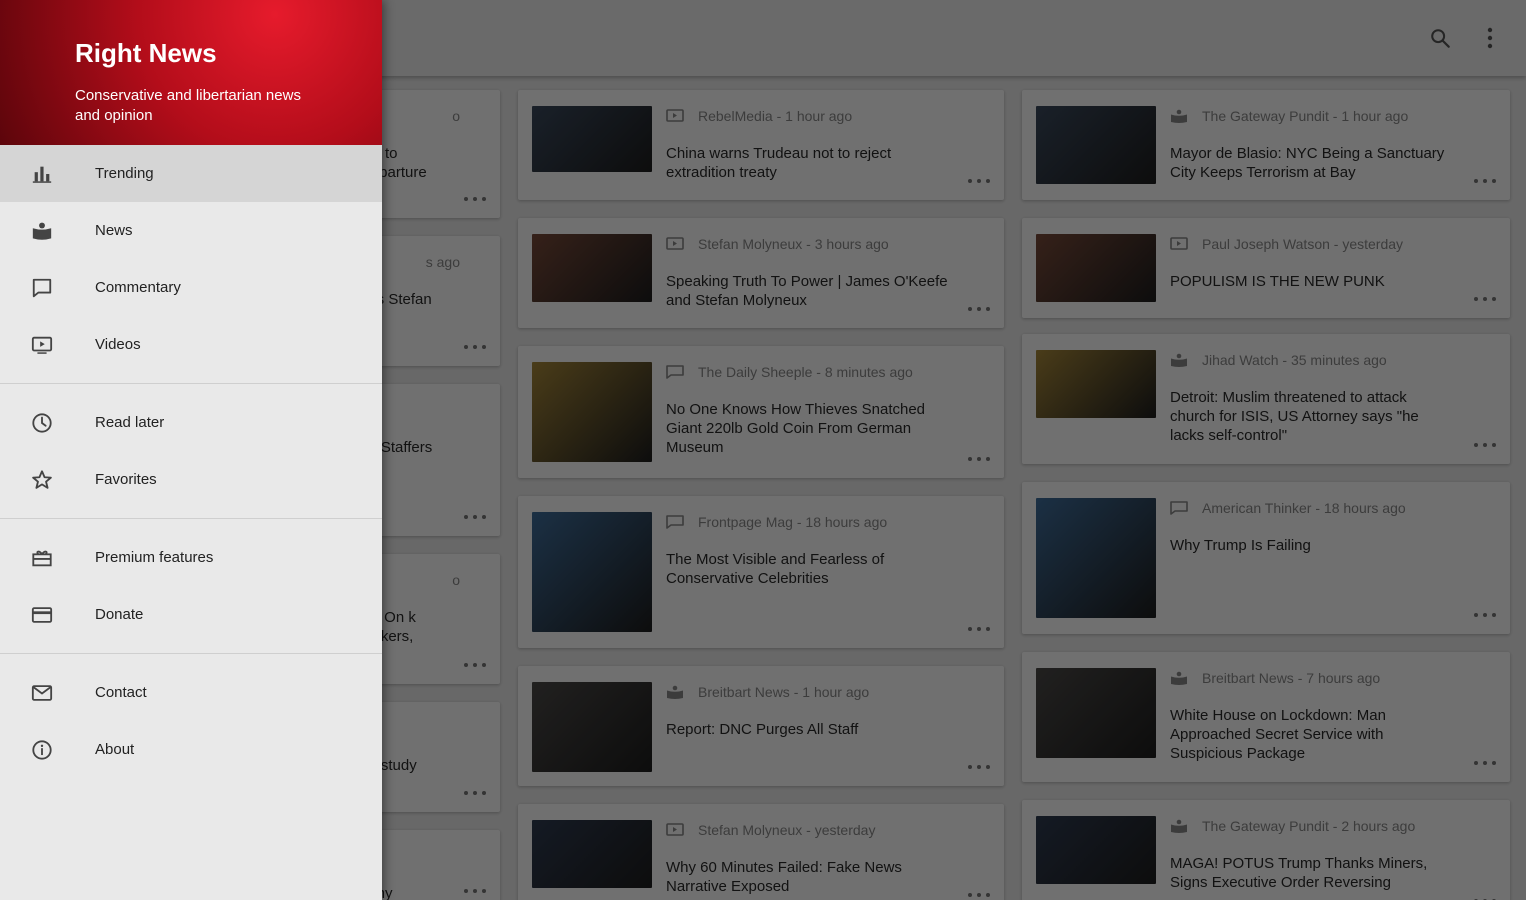 The height and width of the screenshot is (900, 1526). Describe the element at coordinates (114, 230) in the screenshot. I see `nav-item-label: News` at that location.